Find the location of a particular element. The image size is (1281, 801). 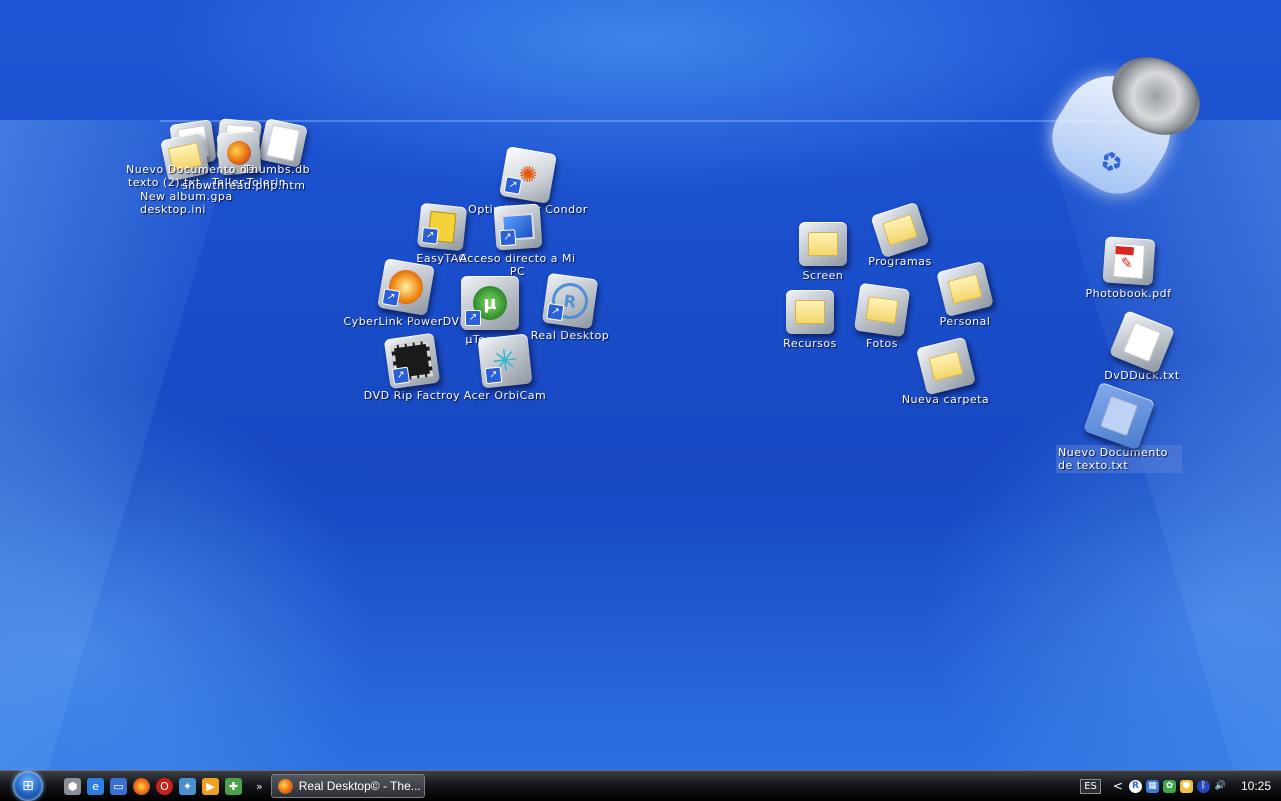

bluetooth-icon: ᛒ is located at coordinates (1203, 786).